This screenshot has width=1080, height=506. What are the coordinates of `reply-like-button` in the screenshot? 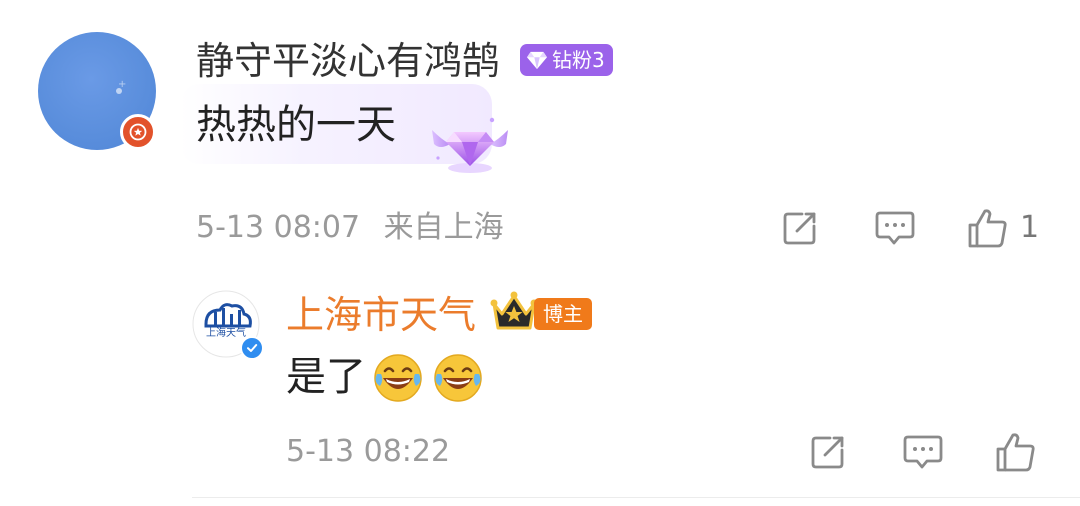 It's located at (1016, 452).